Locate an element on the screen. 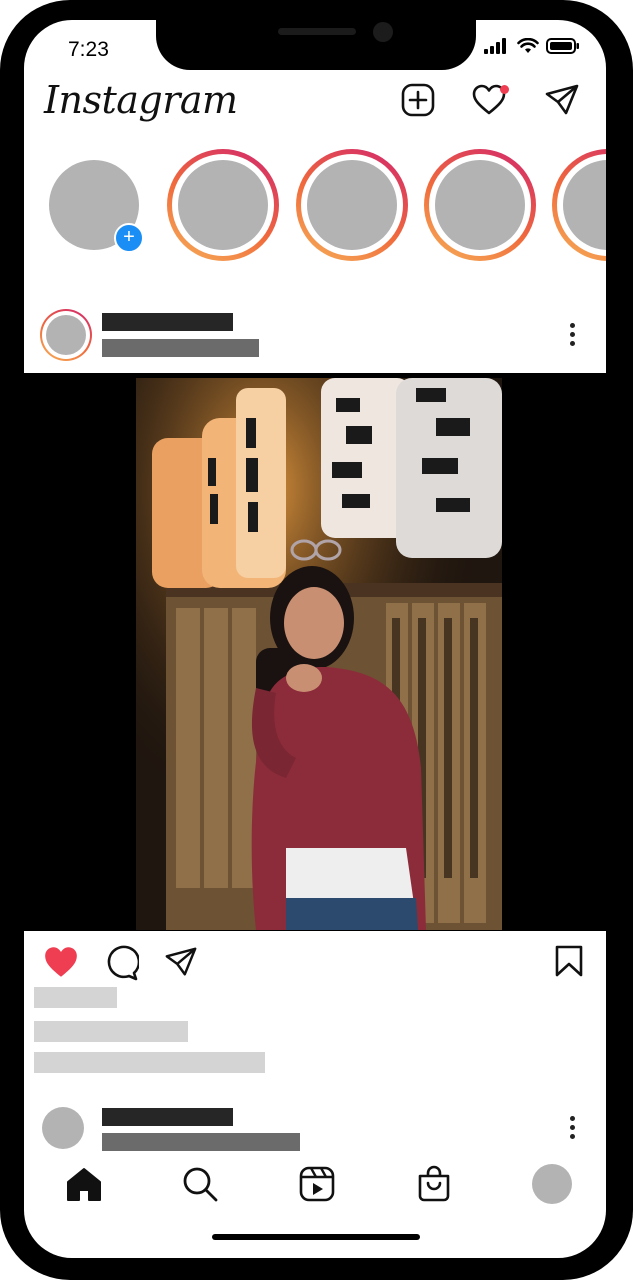  activity-button is located at coordinates (490, 100).